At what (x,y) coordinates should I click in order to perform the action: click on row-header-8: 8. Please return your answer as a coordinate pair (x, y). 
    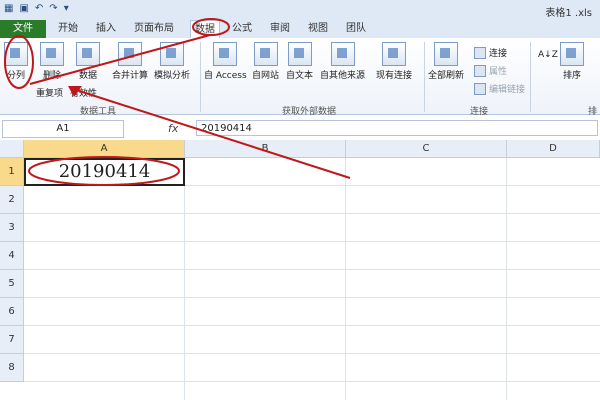
    Looking at the image, I should click on (12, 368).